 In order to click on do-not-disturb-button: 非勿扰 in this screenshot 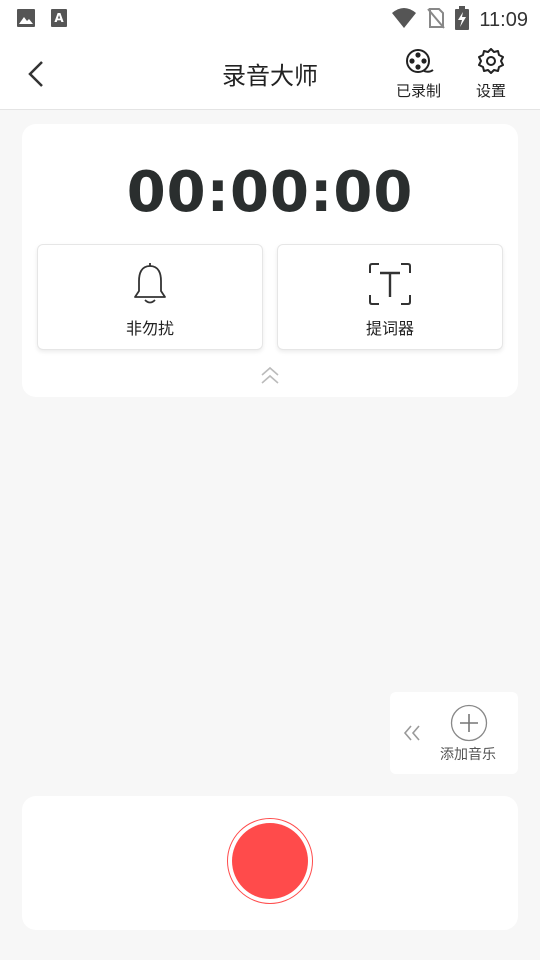, I will do `click(150, 297)`.